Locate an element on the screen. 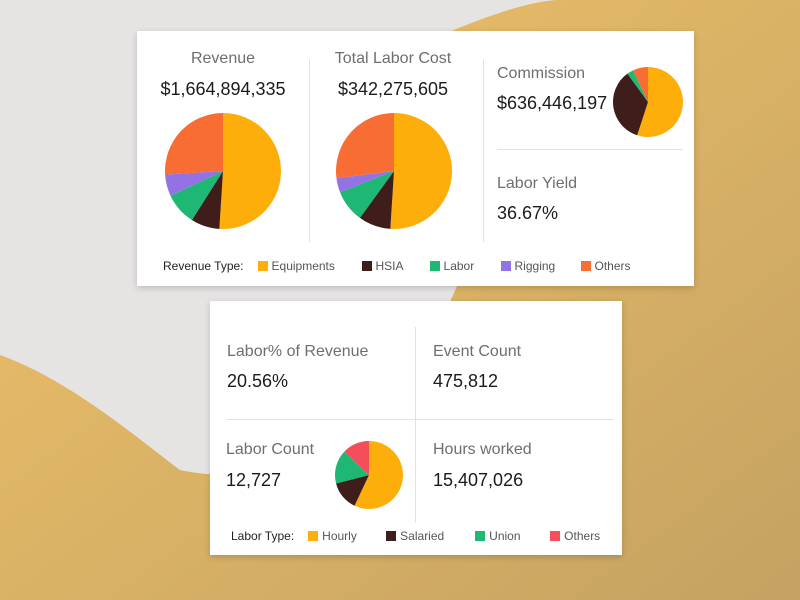  revenue-label: Revenue is located at coordinates (223, 58).